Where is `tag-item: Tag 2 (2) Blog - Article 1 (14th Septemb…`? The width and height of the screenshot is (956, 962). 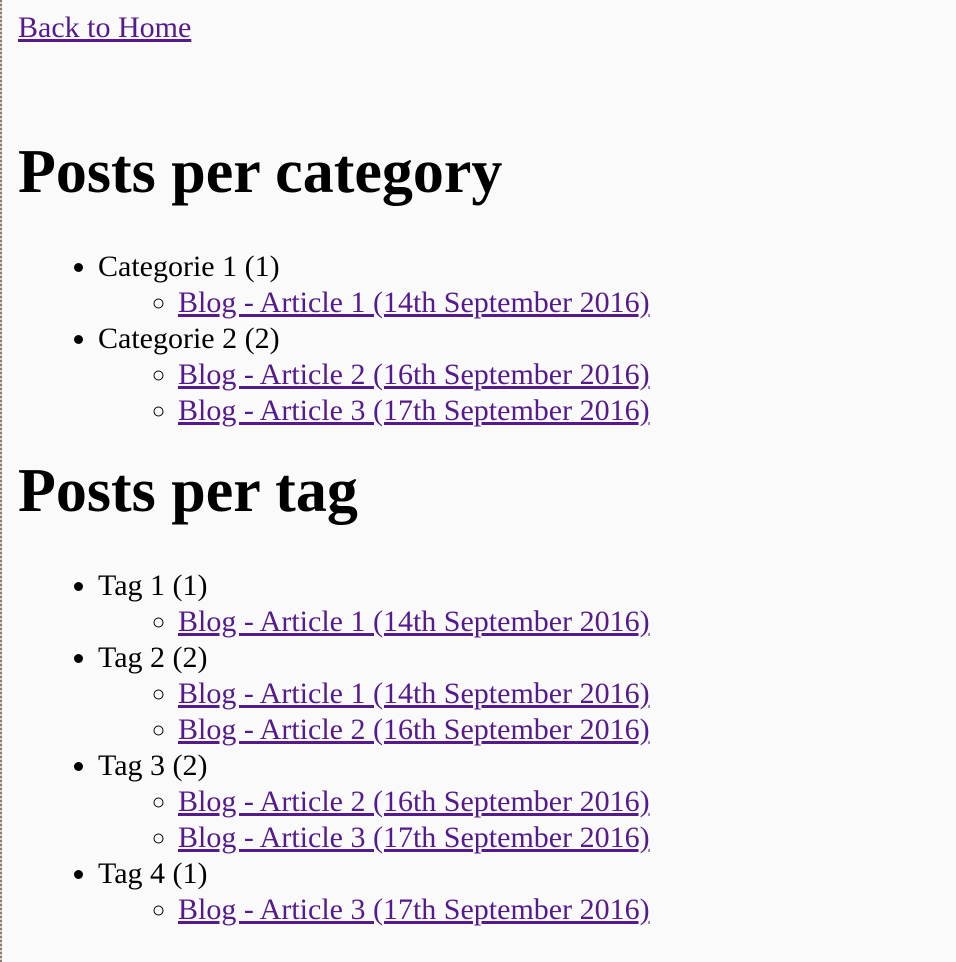
tag-item: Tag 2 (2) Blog - Article 1 (14th Septemb… is located at coordinates (527, 694).